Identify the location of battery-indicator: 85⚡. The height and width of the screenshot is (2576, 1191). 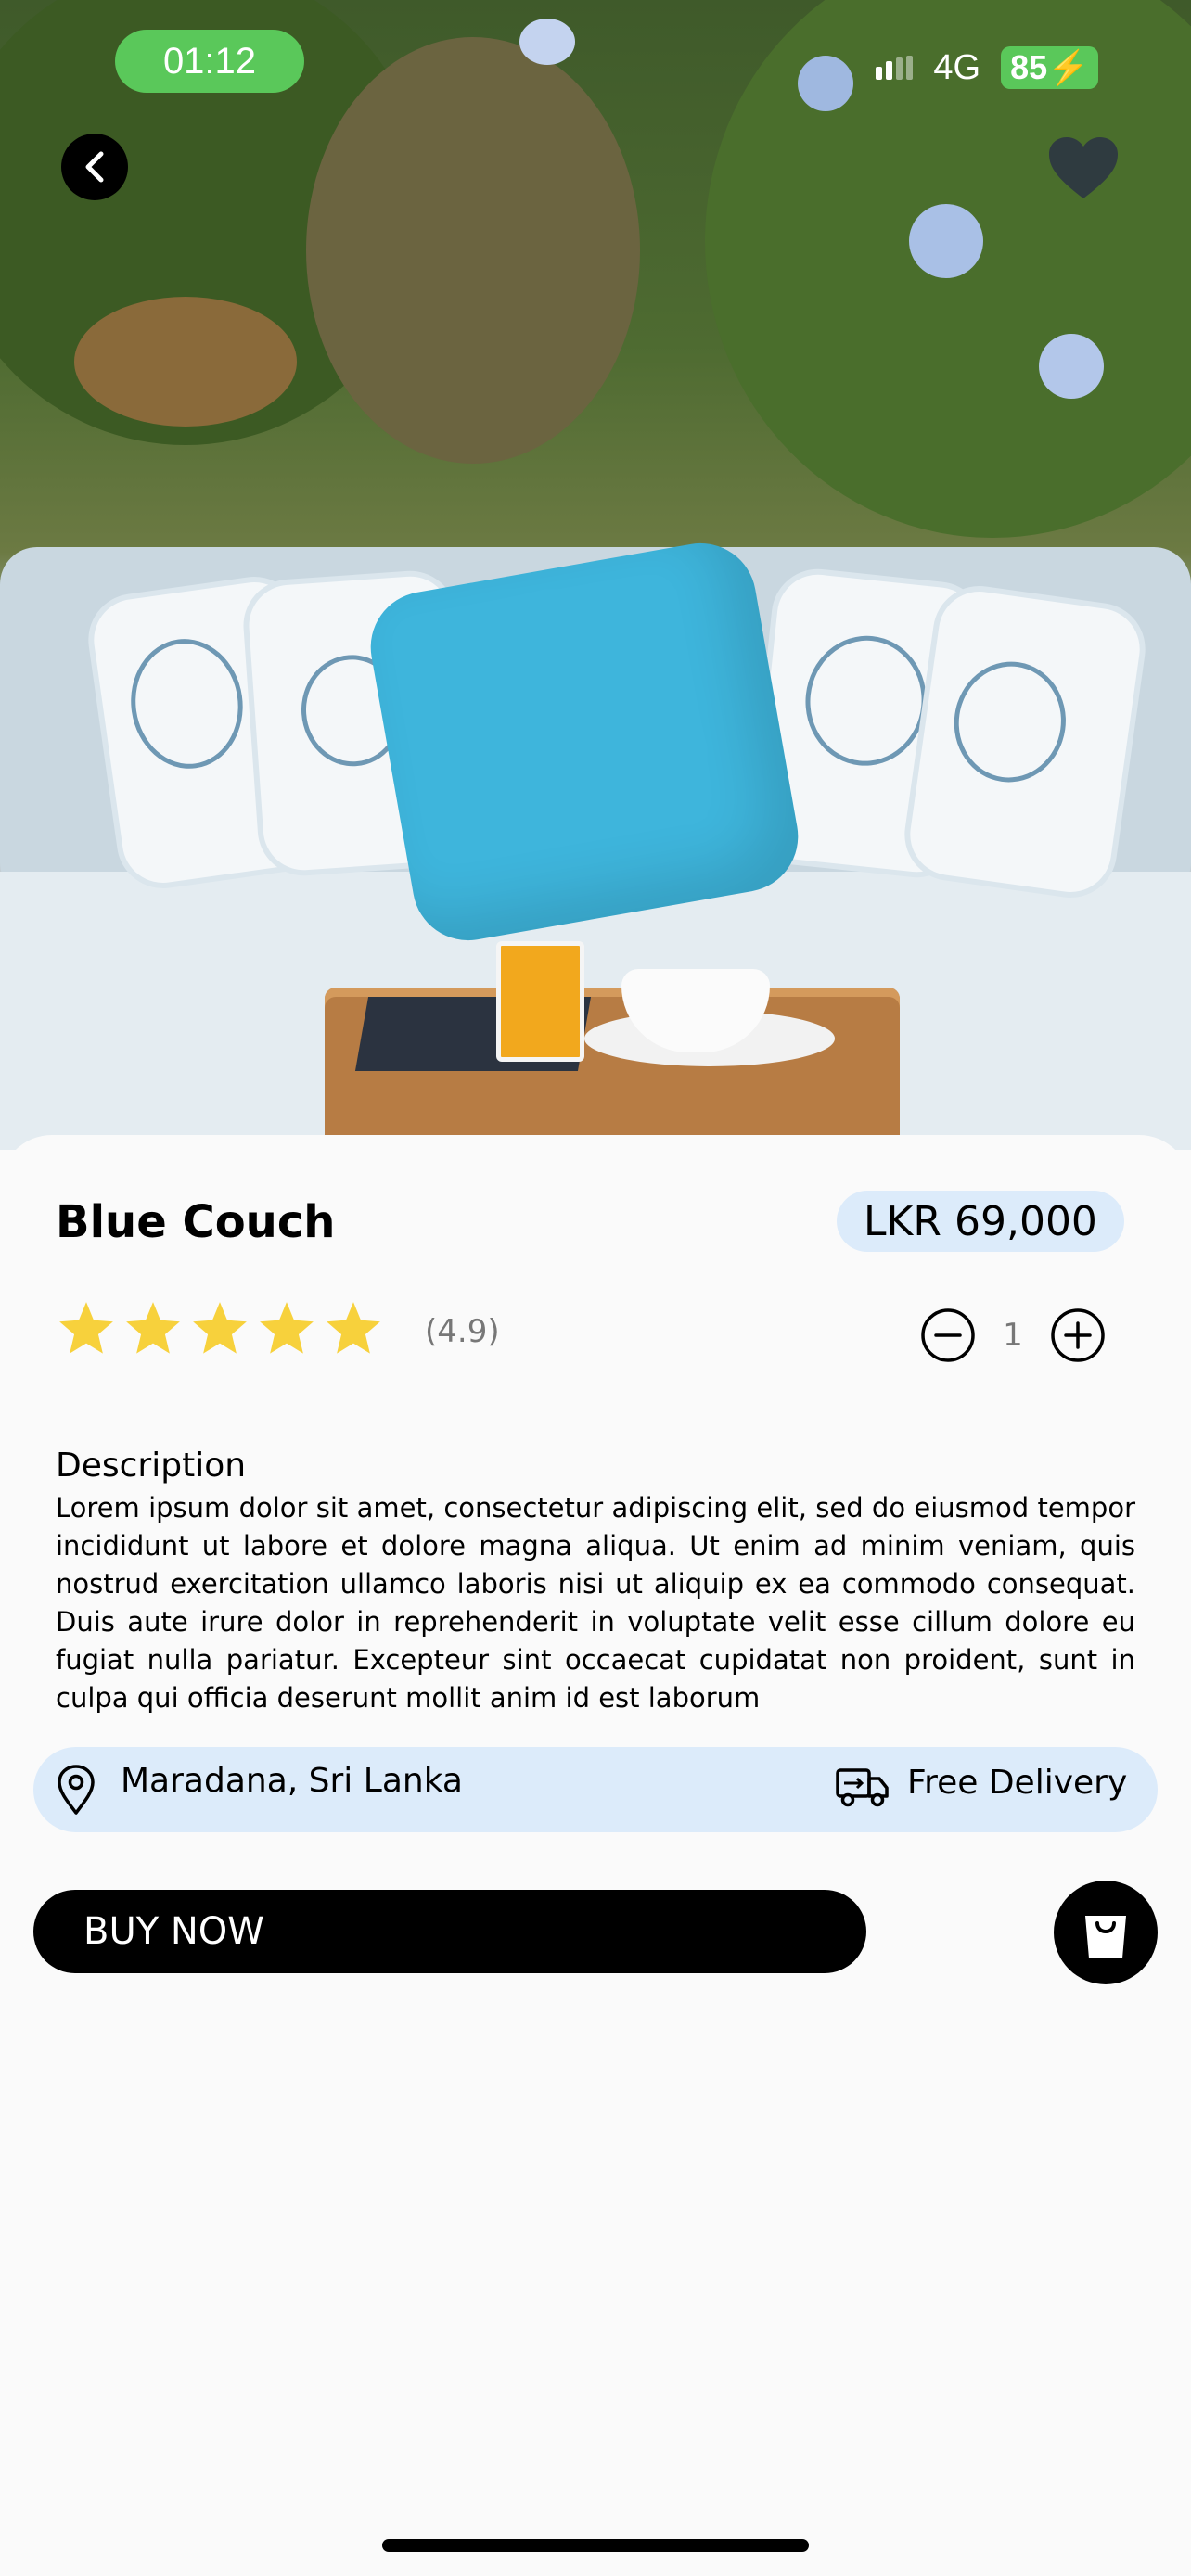
(1049, 67).